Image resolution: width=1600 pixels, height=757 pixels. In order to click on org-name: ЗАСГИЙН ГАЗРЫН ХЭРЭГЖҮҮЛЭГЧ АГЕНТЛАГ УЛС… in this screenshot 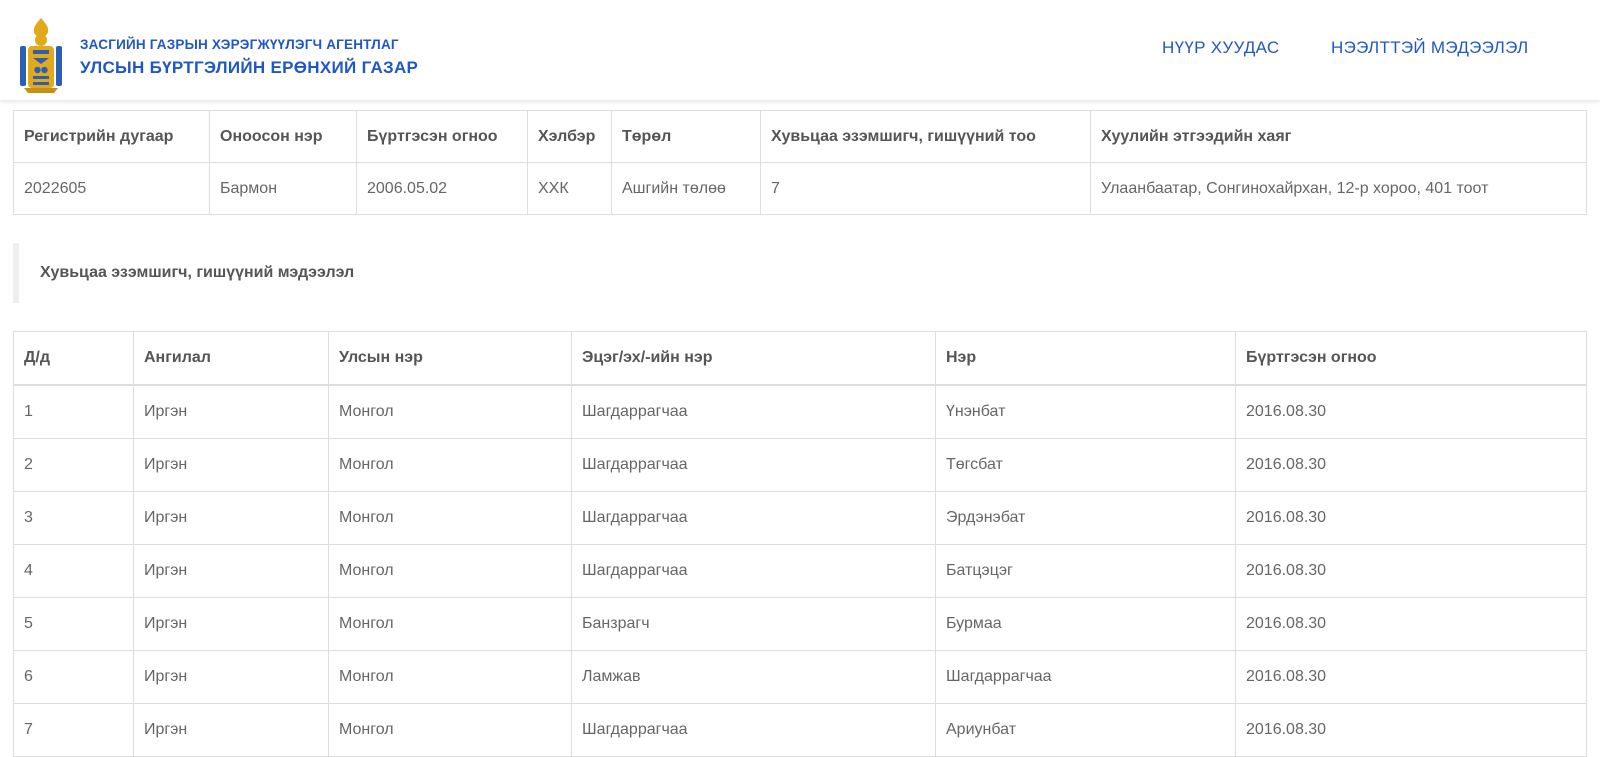, I will do `click(249, 58)`.